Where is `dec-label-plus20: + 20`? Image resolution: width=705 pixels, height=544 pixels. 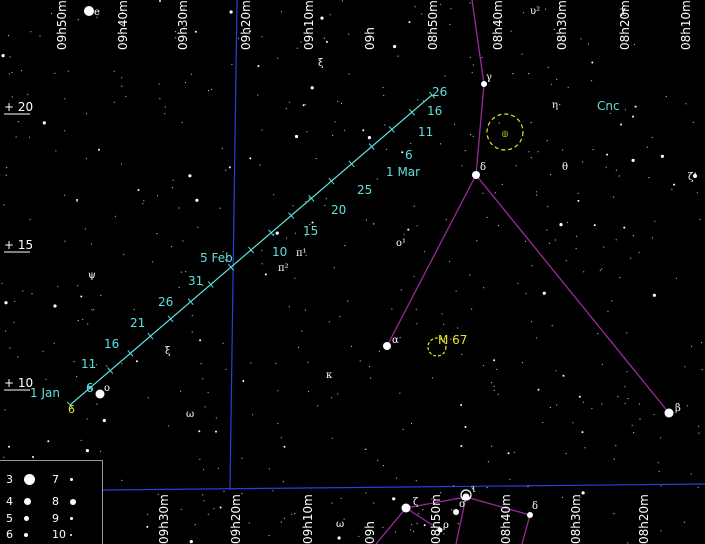 dec-label-plus20: + 20 is located at coordinates (18, 107).